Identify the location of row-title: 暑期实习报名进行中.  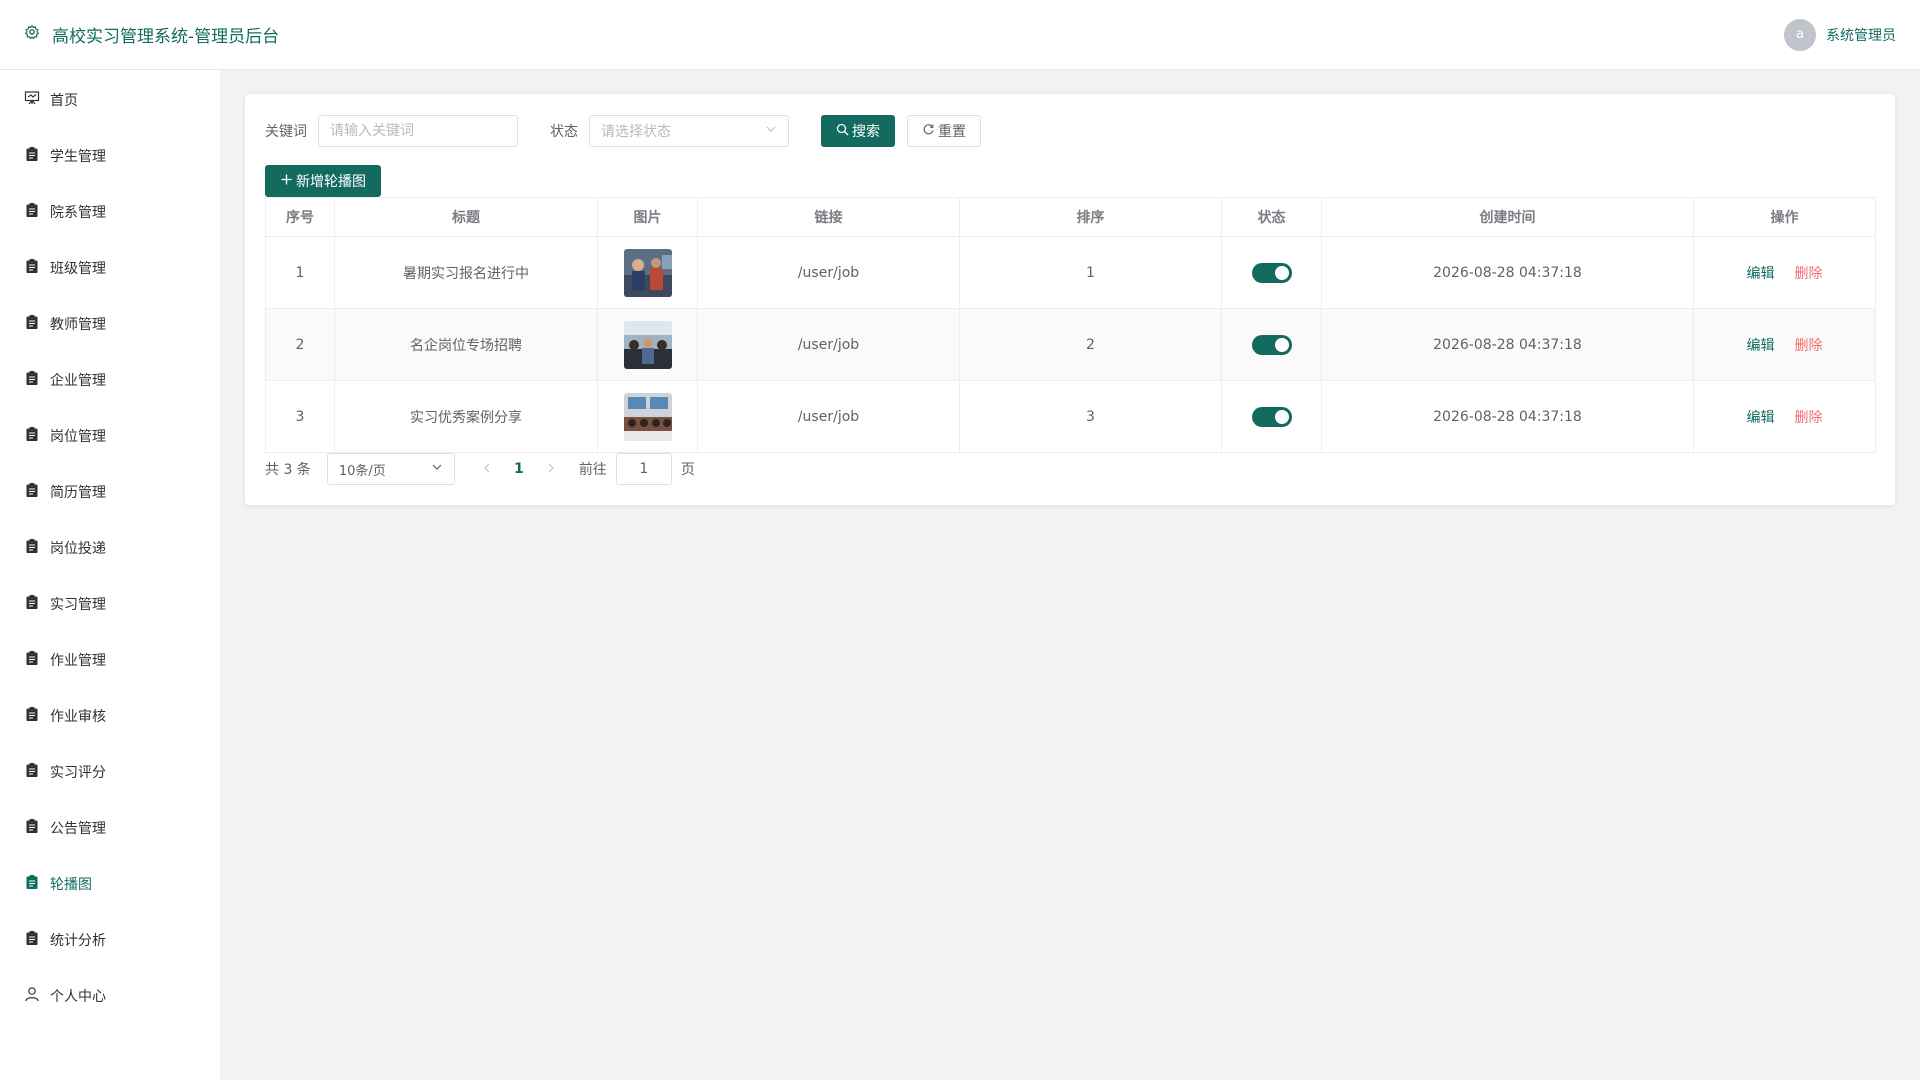
(466, 273).